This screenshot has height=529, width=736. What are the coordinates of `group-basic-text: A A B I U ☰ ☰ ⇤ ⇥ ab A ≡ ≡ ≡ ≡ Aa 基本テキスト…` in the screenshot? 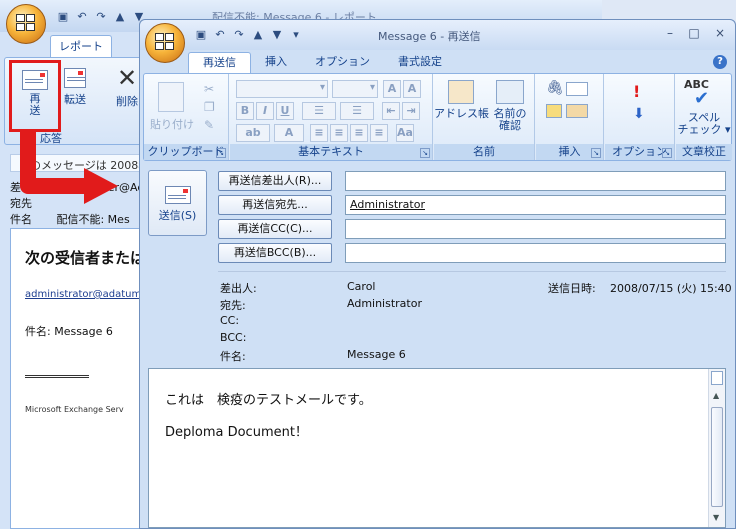 It's located at (331, 117).